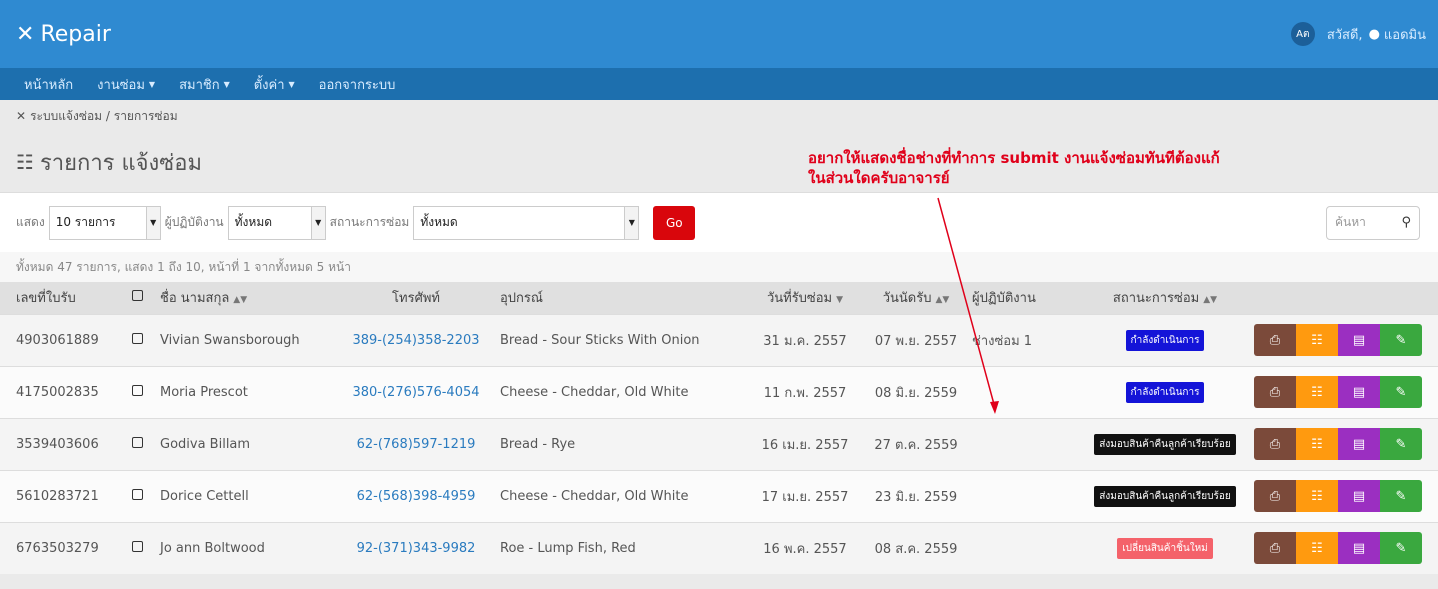  I want to click on col-name: ชื่อ นามสกุล ▲▼, so click(246, 298).